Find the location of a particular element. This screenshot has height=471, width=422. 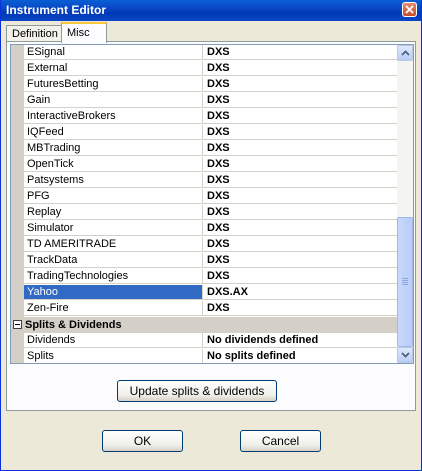

property-name: Splits is located at coordinates (113, 356).